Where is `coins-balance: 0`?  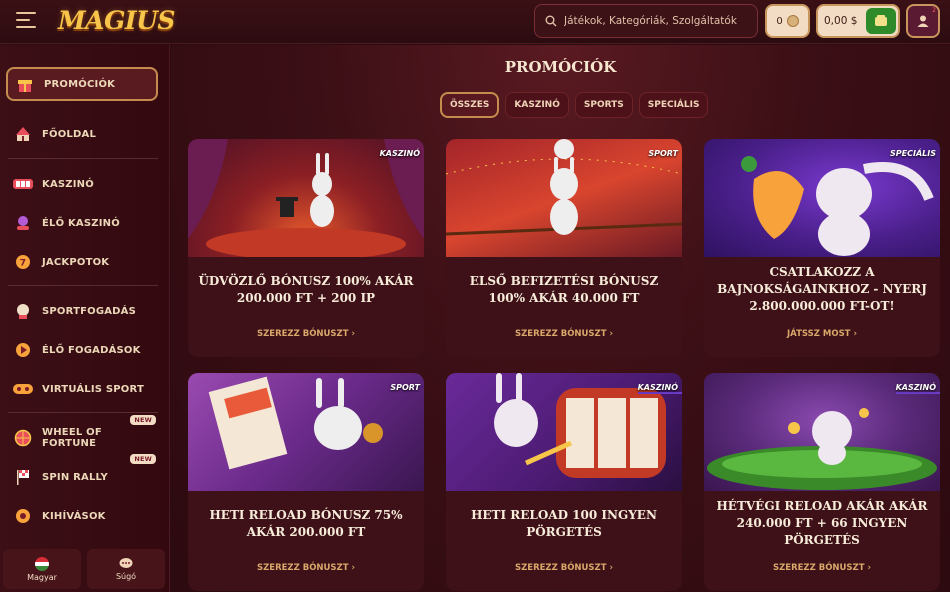
coins-balance: 0 is located at coordinates (787, 21).